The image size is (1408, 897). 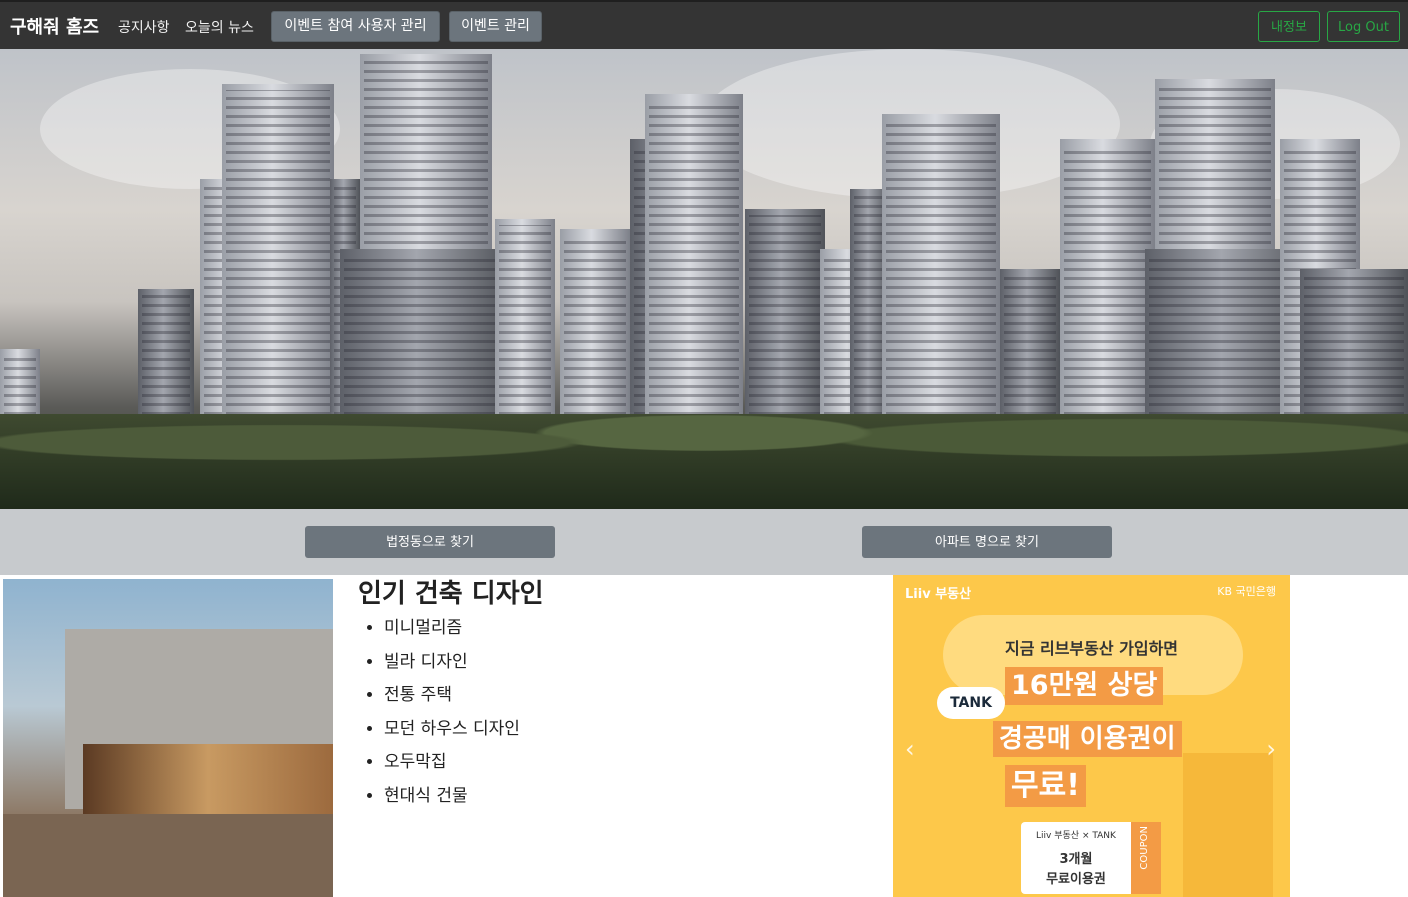 I want to click on nav-link-news: 오늘의 뉴스, so click(x=219, y=27).